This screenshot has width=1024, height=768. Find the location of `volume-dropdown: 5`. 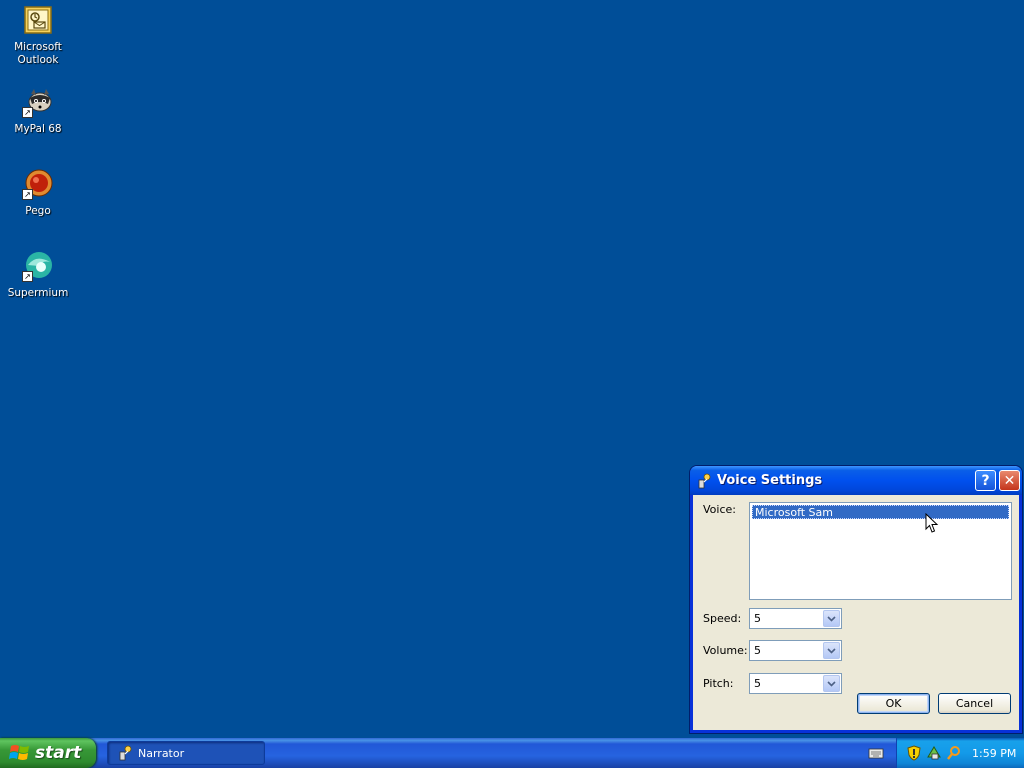

volume-dropdown: 5 is located at coordinates (795, 650).